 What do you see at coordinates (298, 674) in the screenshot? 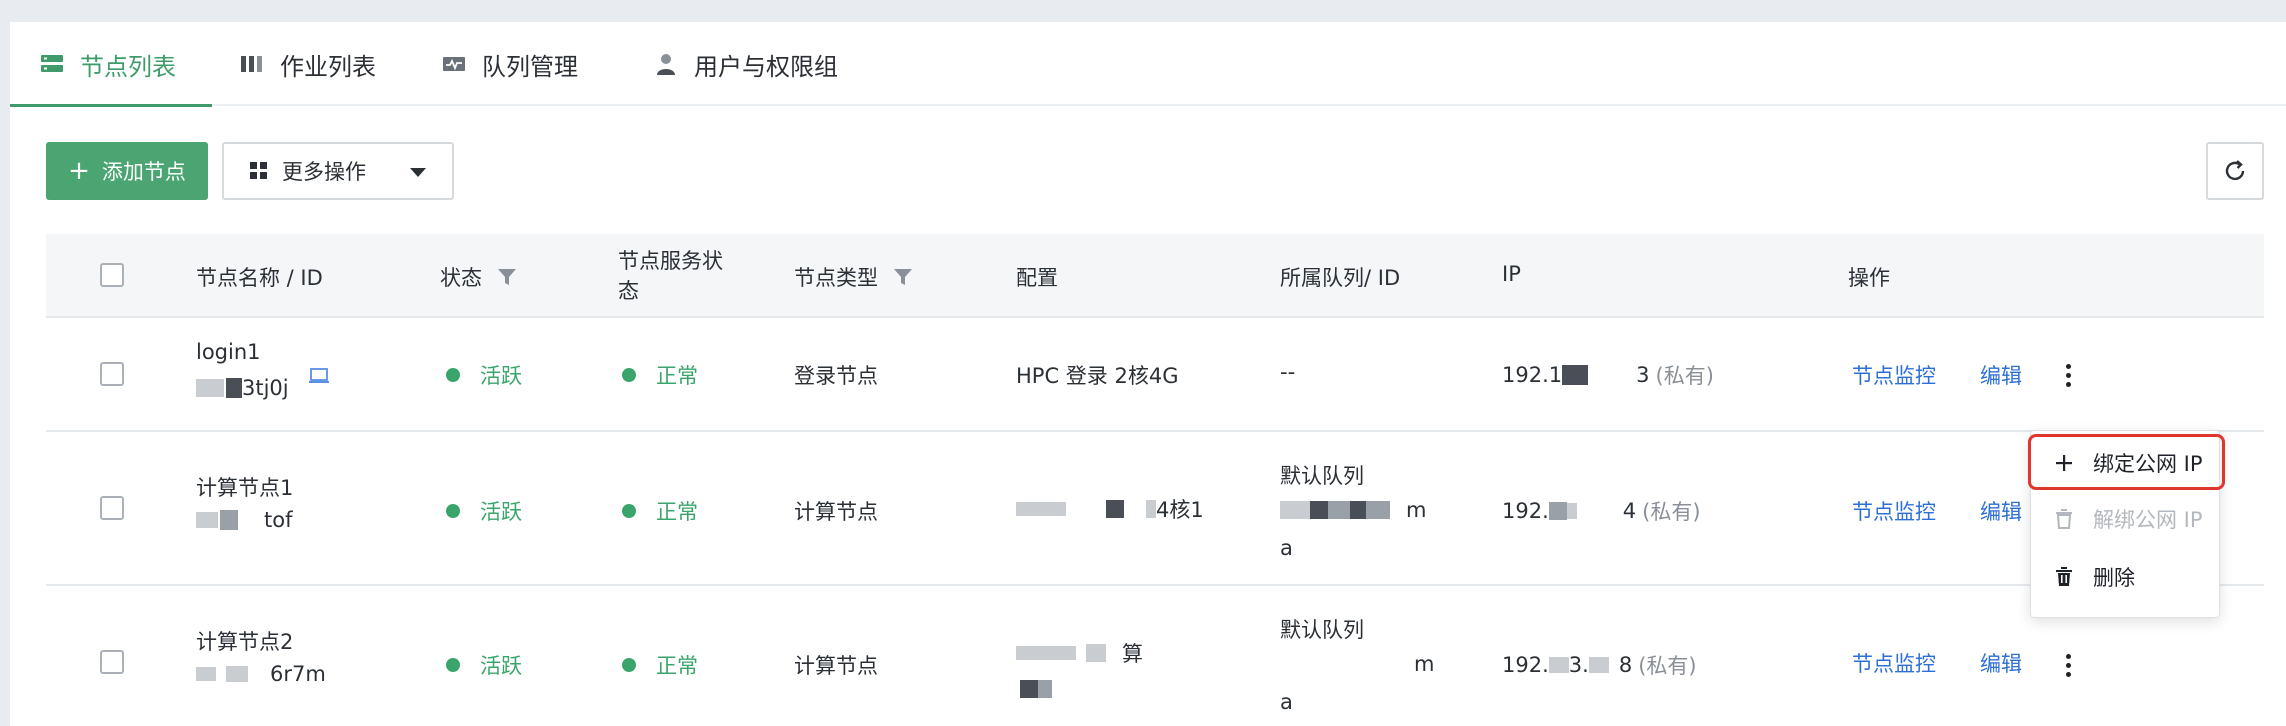
I see `node-id-suffix: 6r7m` at bounding box center [298, 674].